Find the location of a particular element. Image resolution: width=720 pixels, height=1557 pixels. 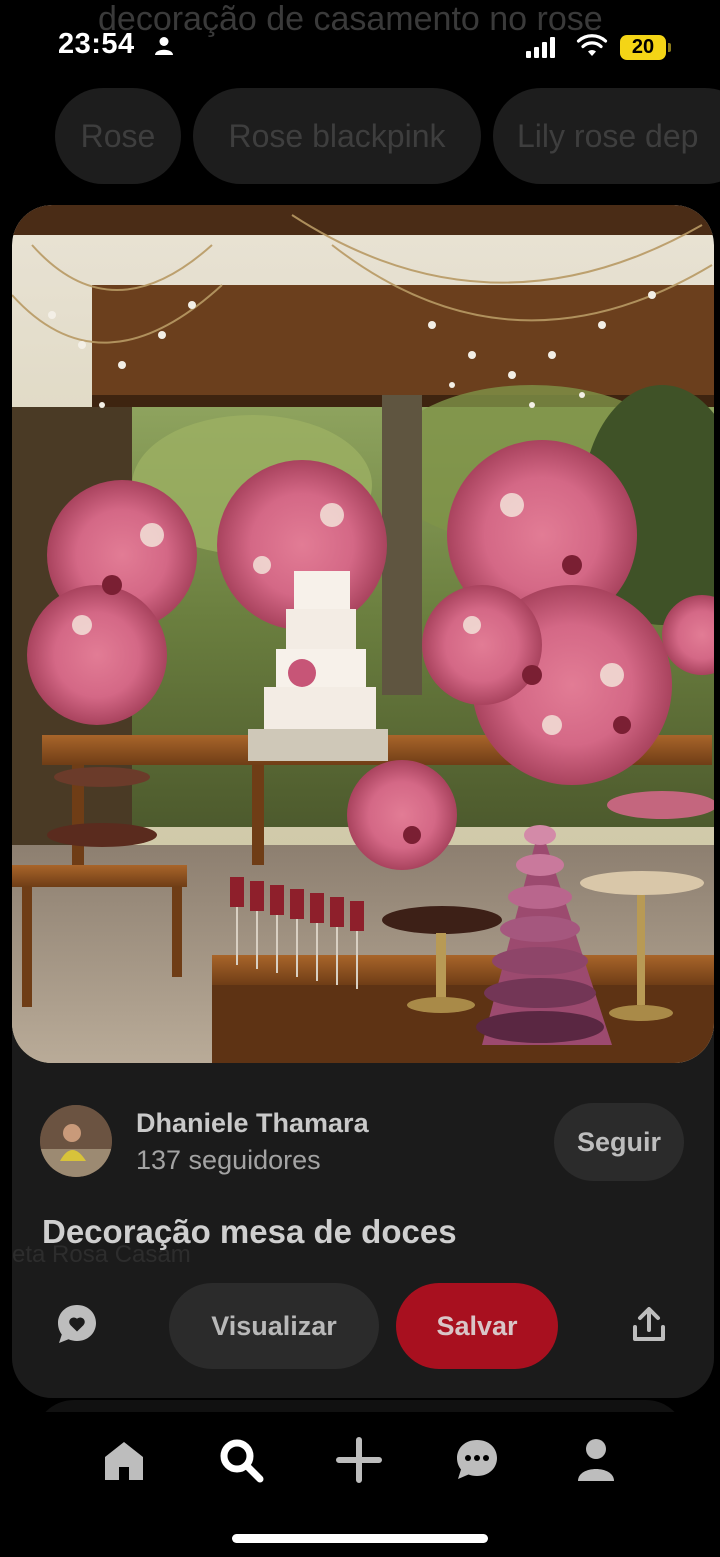

nav-profile is located at coordinates (596, 1460).